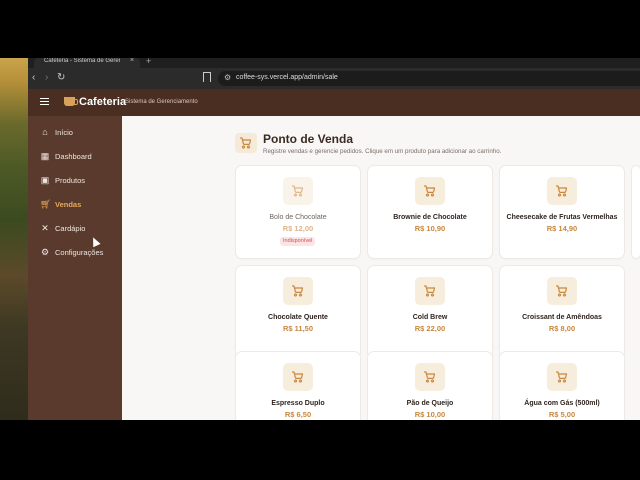  Describe the element at coordinates (334, 102) in the screenshot. I see `app-header: Cafeteria Sistema de Gerenciamento` at that location.